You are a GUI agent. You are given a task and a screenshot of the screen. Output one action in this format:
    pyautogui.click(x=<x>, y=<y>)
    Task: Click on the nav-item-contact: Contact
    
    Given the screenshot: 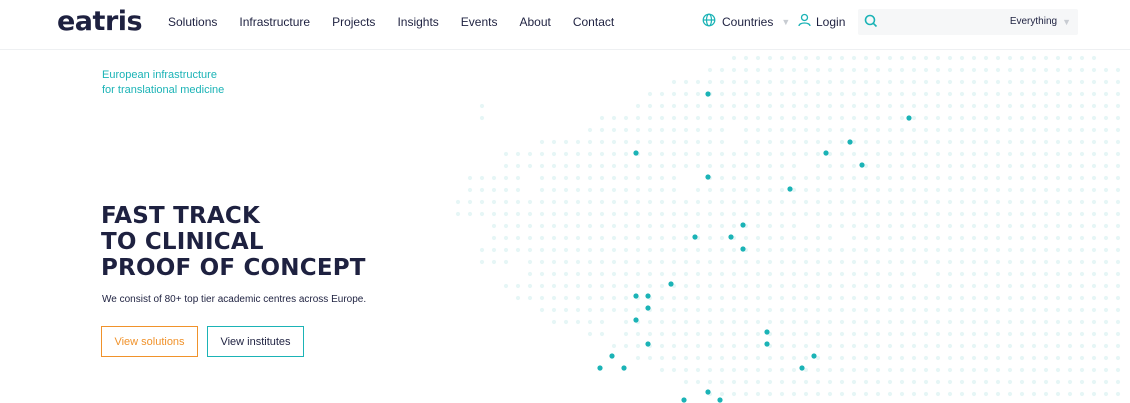 What is the action you would take?
    pyautogui.click(x=593, y=22)
    